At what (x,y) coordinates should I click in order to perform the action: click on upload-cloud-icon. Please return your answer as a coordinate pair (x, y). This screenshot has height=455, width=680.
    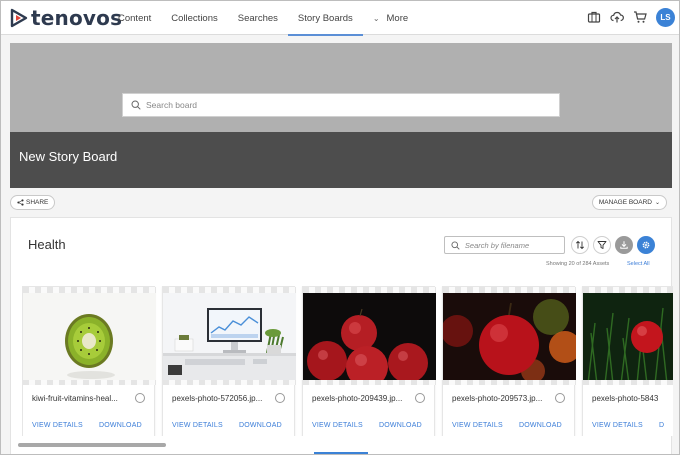
    Looking at the image, I should click on (616, 17).